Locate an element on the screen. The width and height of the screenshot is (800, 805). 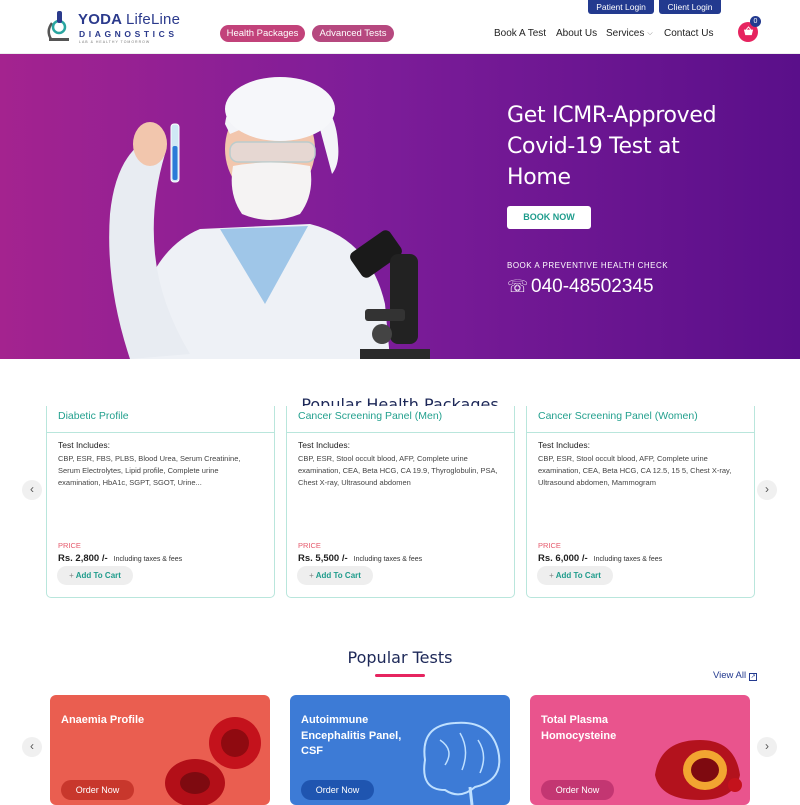
nav-contact-us: Contact Us is located at coordinates (688, 33).